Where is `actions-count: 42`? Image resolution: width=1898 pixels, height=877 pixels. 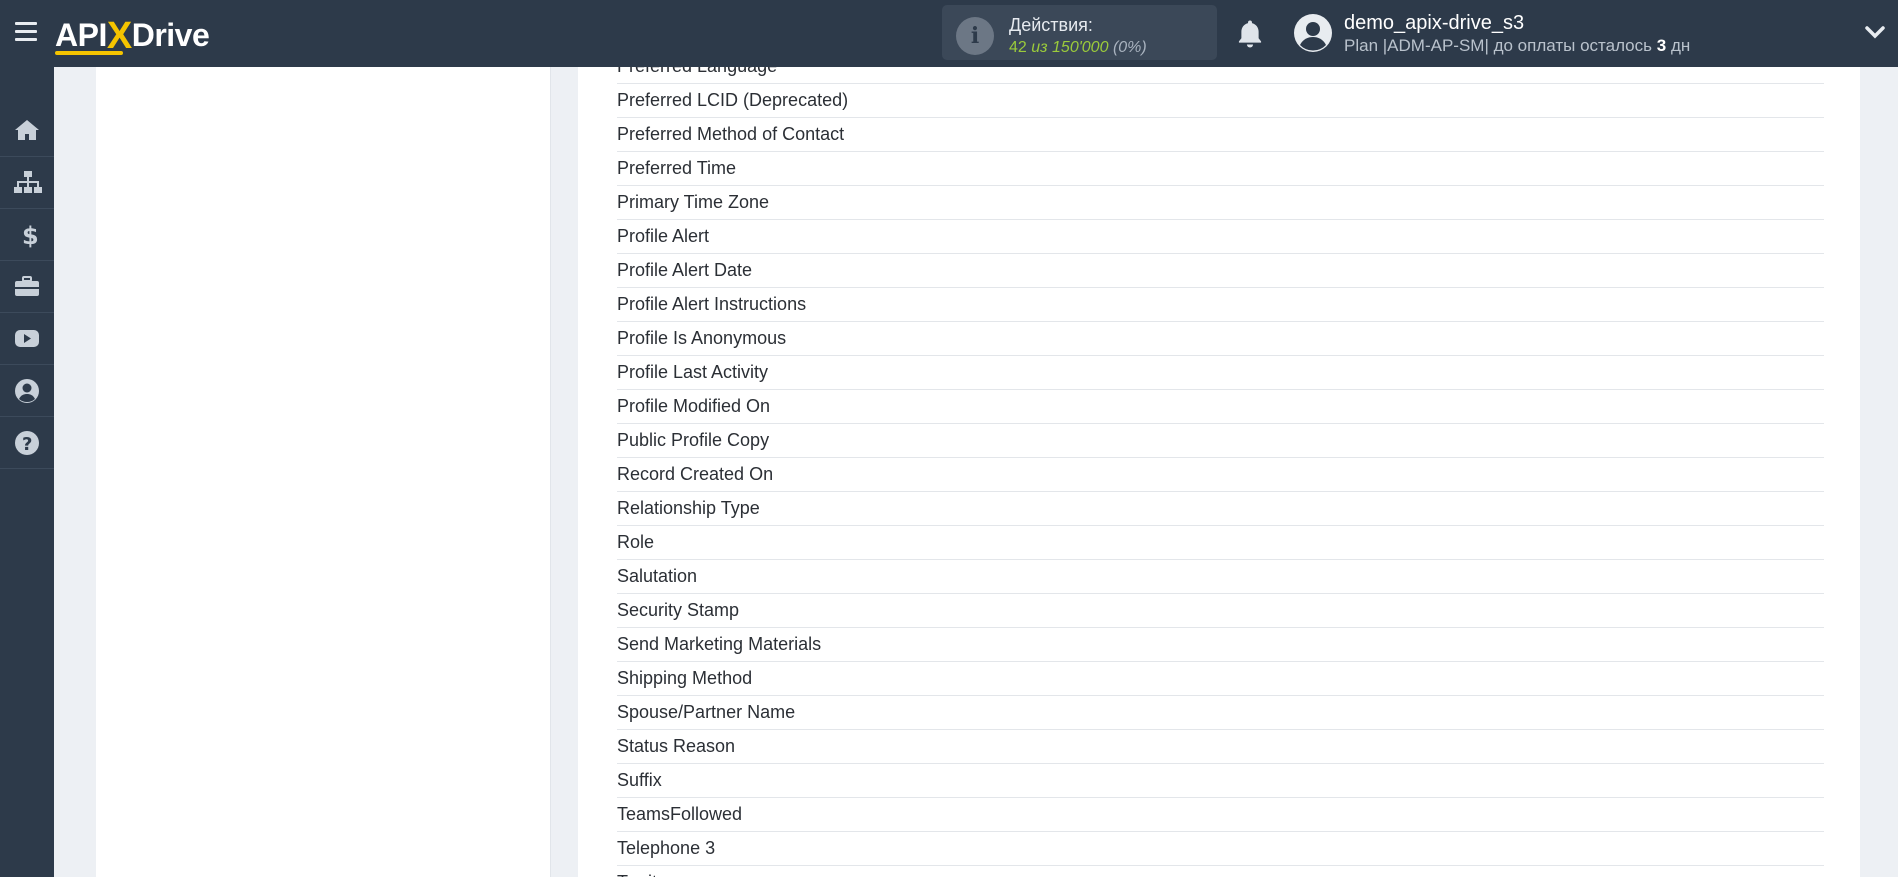
actions-count: 42 is located at coordinates (1018, 47).